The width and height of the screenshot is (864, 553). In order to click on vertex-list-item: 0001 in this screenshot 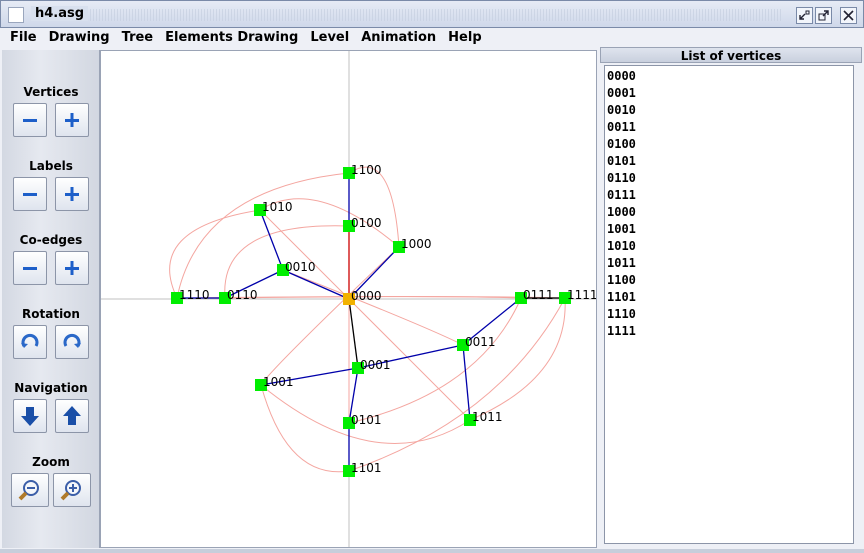, I will do `click(729, 93)`.